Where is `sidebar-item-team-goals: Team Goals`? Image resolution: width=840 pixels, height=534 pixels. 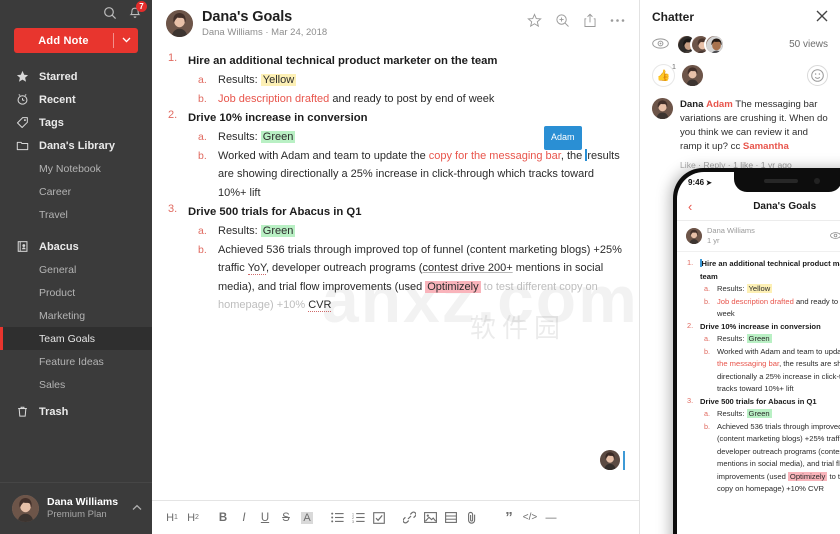
sidebar-item-team-goals: Team Goals is located at coordinates (76, 338).